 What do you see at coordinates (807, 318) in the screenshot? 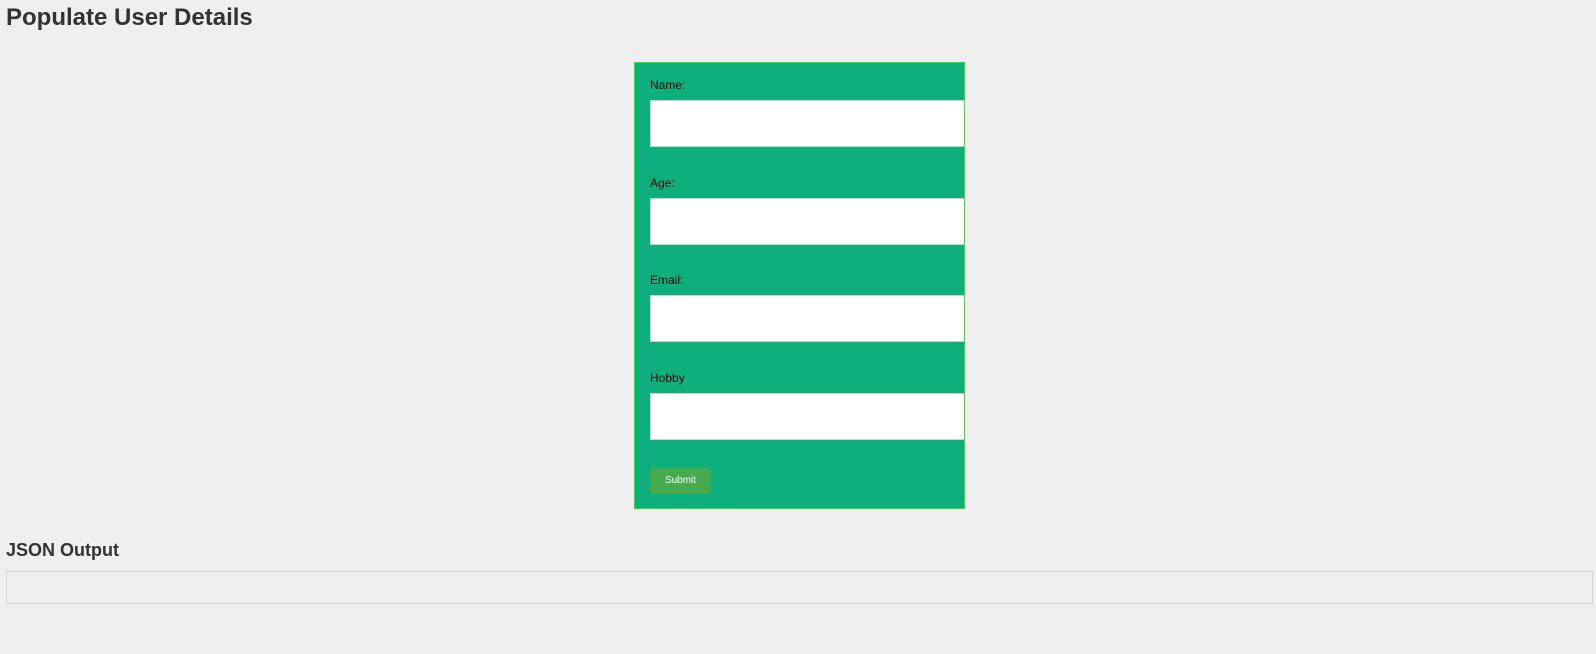
I see `email-input` at bounding box center [807, 318].